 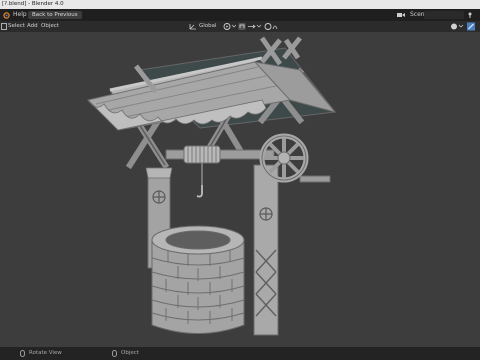 What do you see at coordinates (130, 353) in the screenshot?
I see `status-object: Object` at bounding box center [130, 353].